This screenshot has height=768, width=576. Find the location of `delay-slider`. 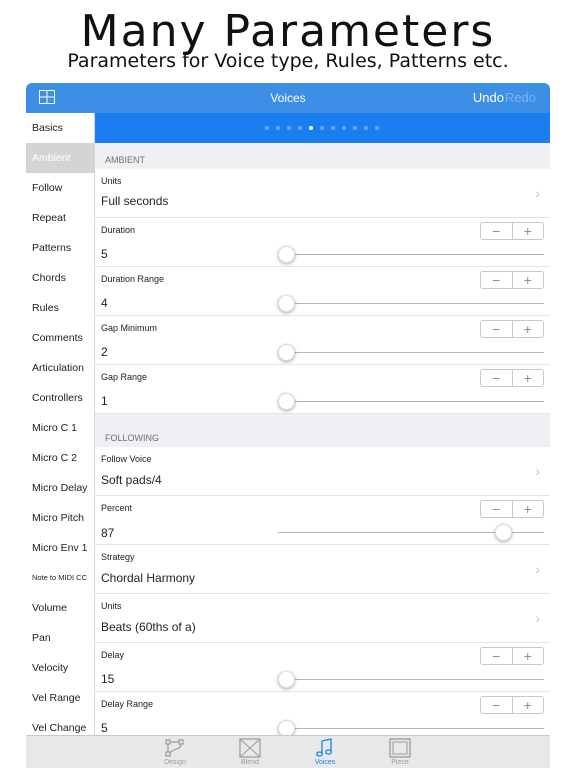

delay-slider is located at coordinates (411, 679).